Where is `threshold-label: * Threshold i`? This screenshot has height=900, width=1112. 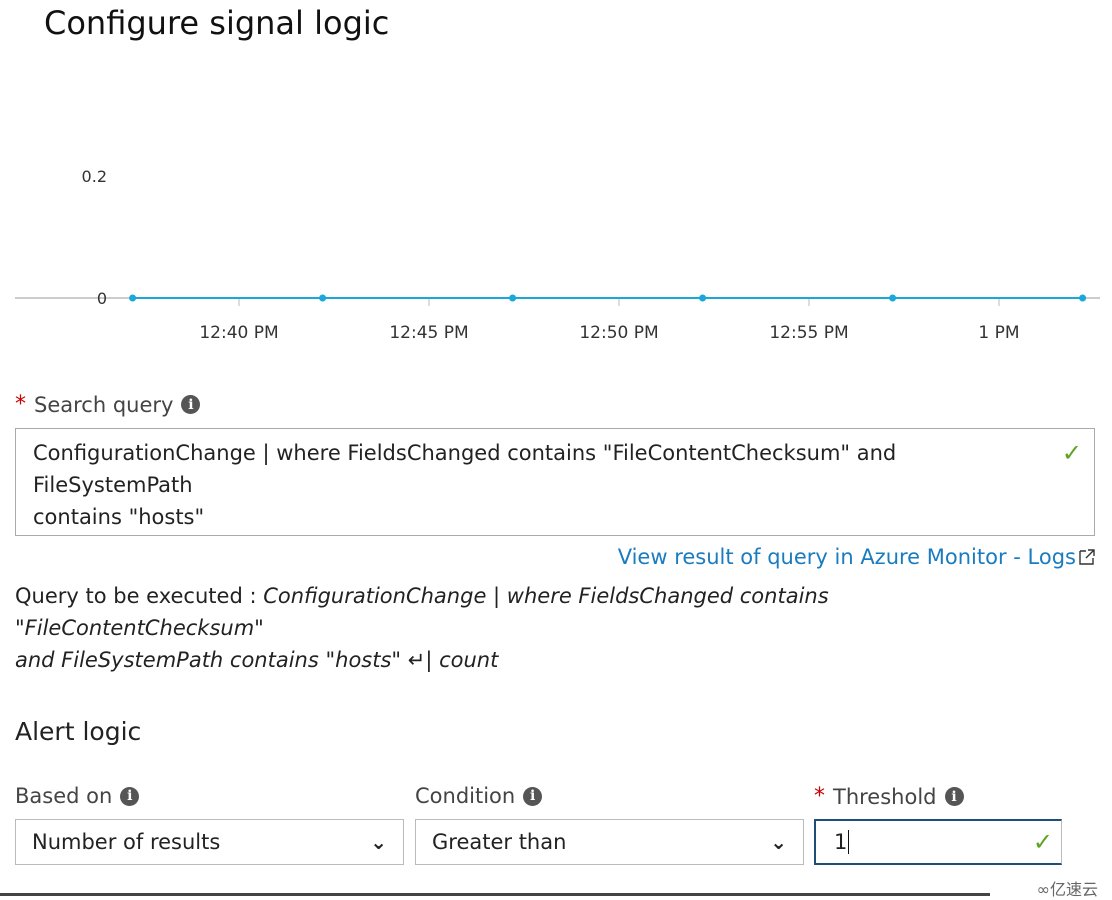
threshold-label: * Threshold i is located at coordinates (889, 796).